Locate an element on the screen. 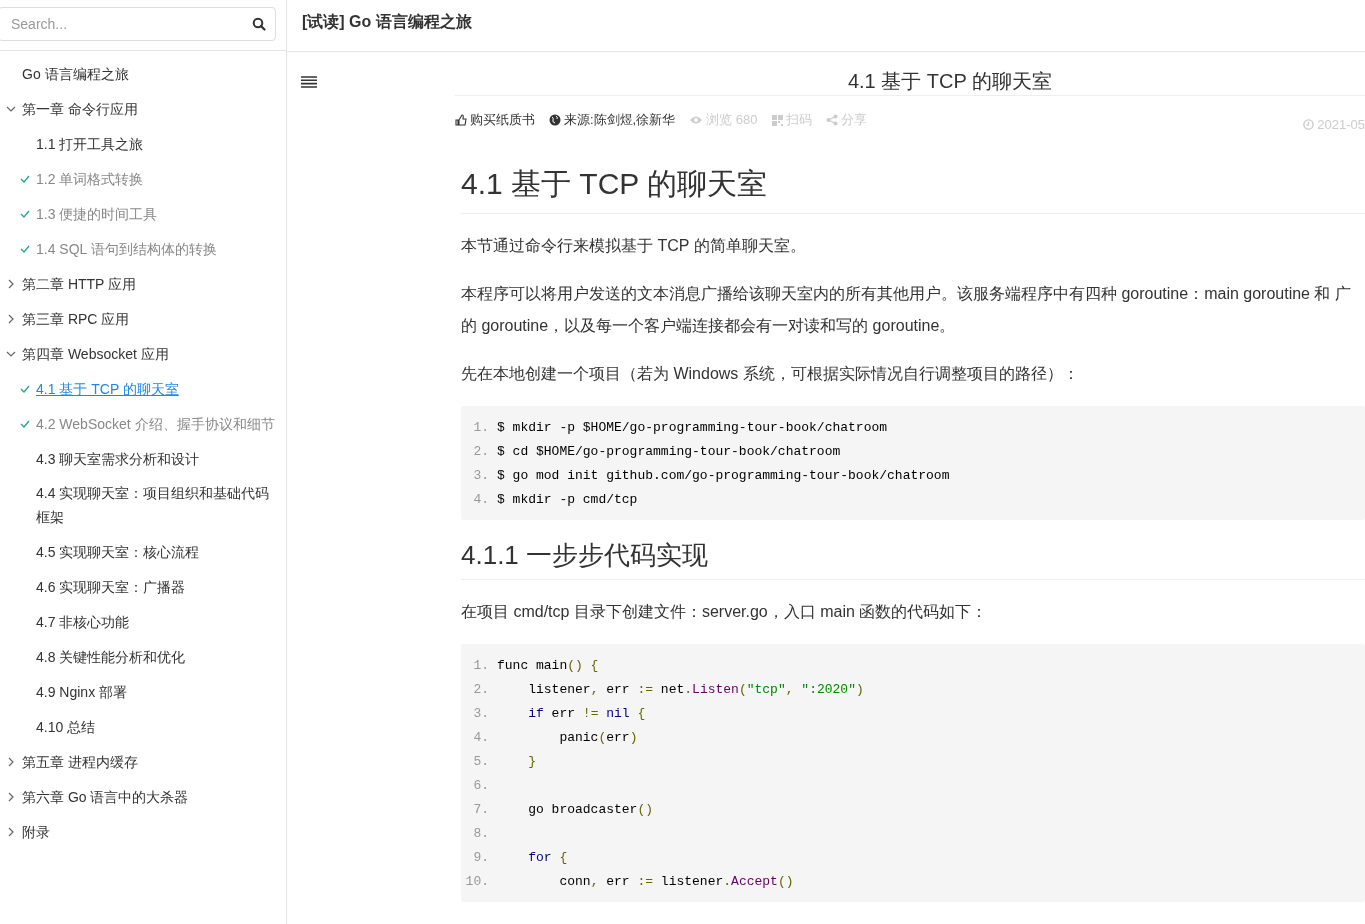 The height and width of the screenshot is (924, 1365). code-line: go broadcaster() is located at coordinates (590, 810).